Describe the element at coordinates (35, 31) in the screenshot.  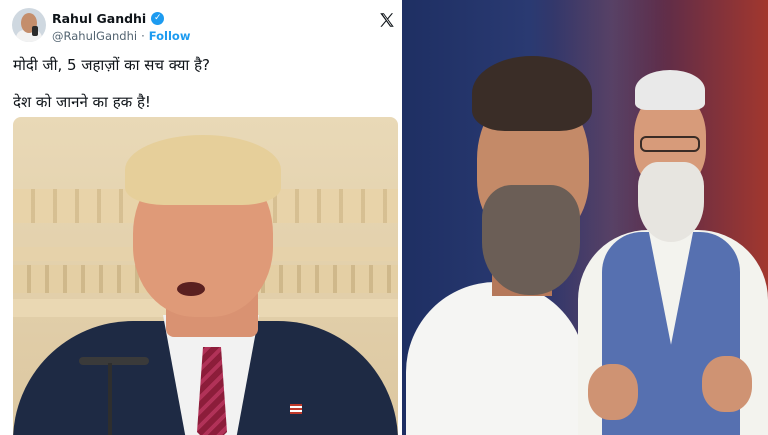
I see `avatar-mic` at that location.